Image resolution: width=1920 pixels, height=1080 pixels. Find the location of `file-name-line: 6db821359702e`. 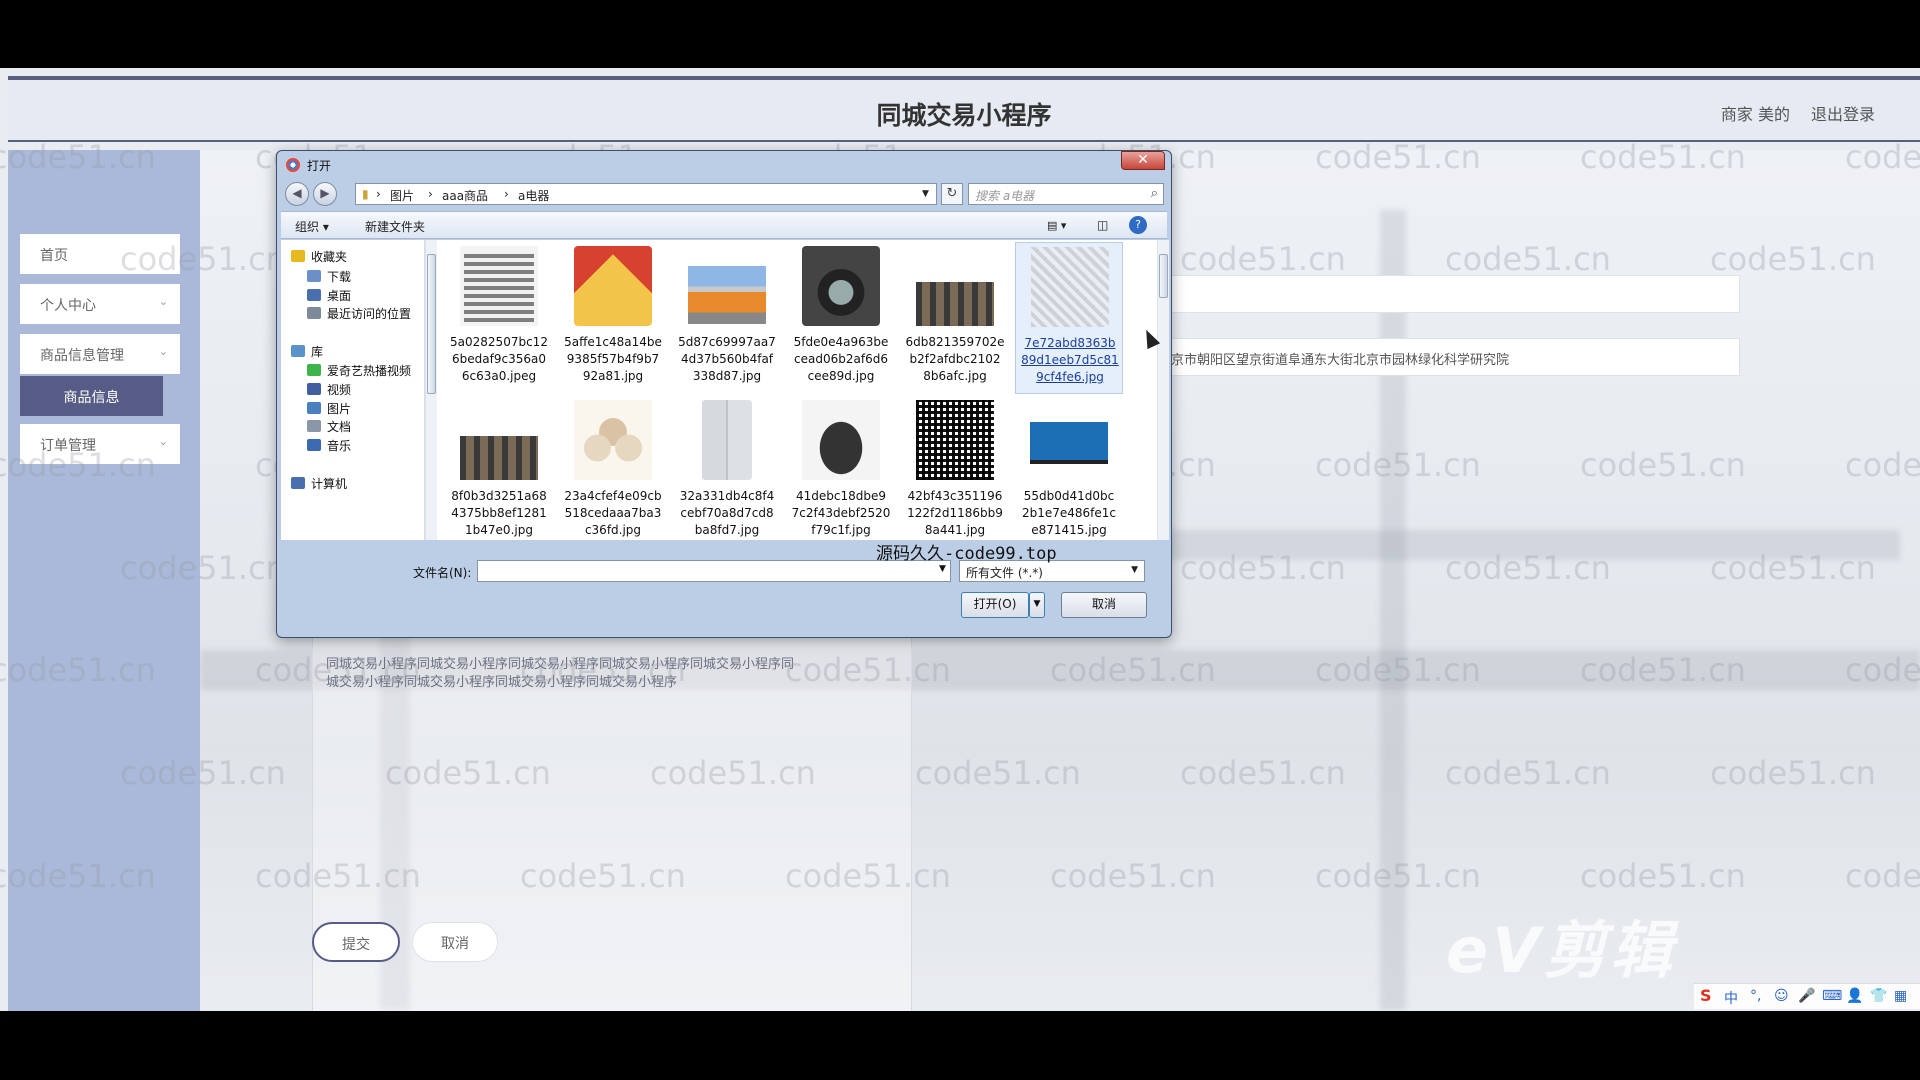

file-name-line: 6db821359702e is located at coordinates (955, 342).